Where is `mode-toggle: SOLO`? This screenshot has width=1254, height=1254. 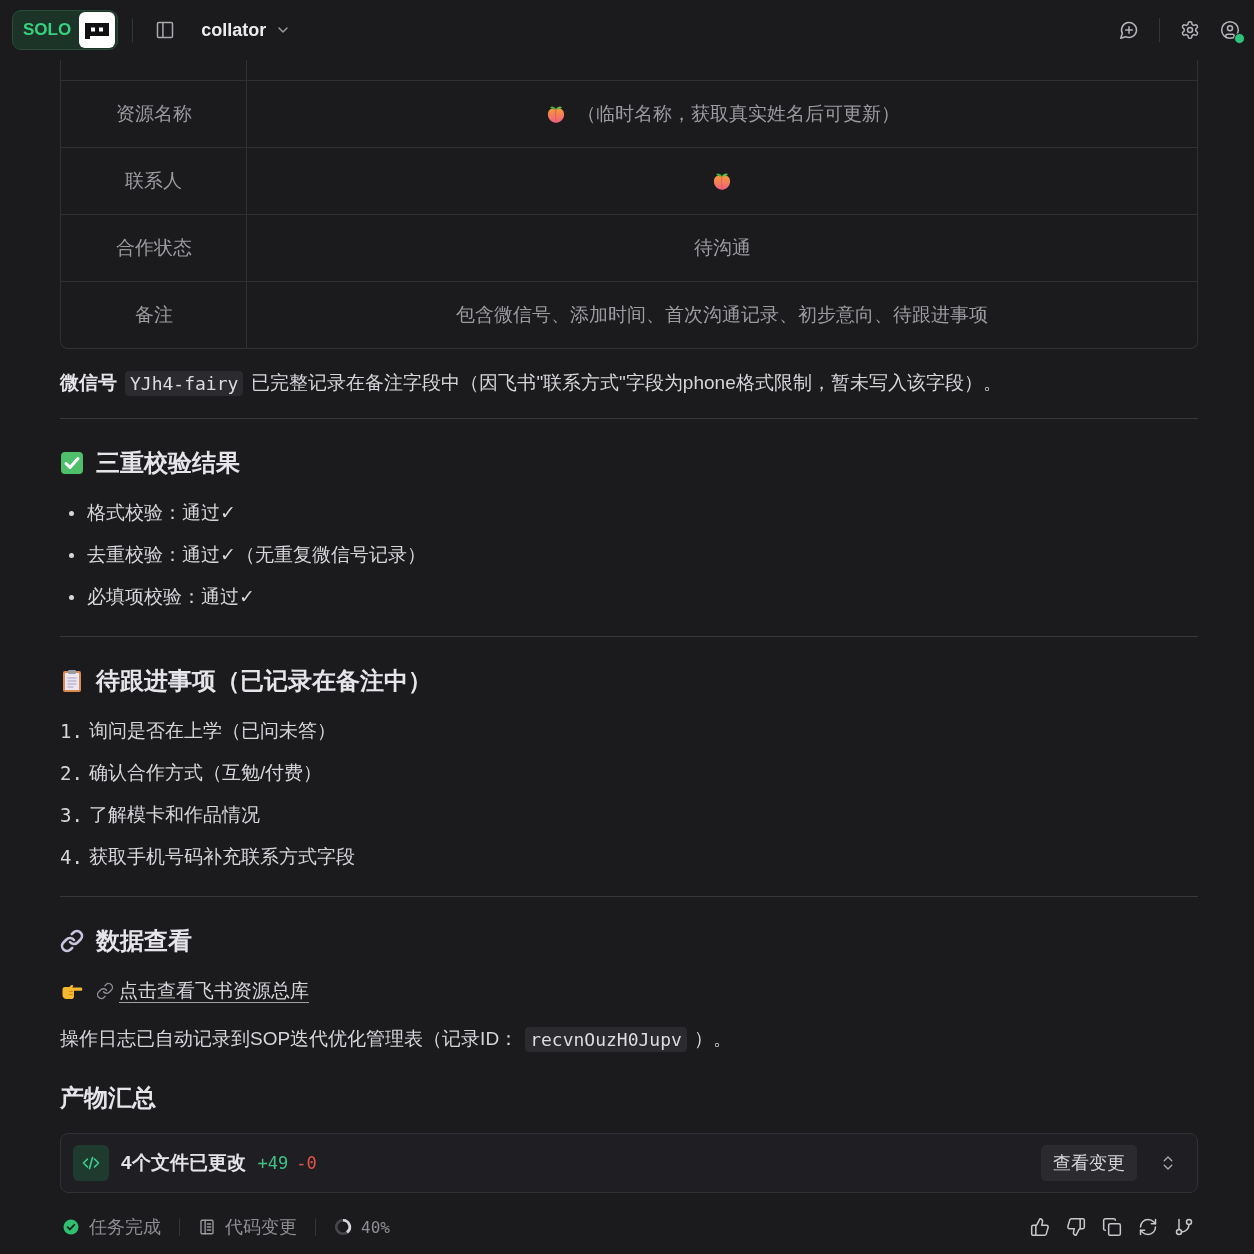
mode-toggle: SOLO is located at coordinates (65, 30).